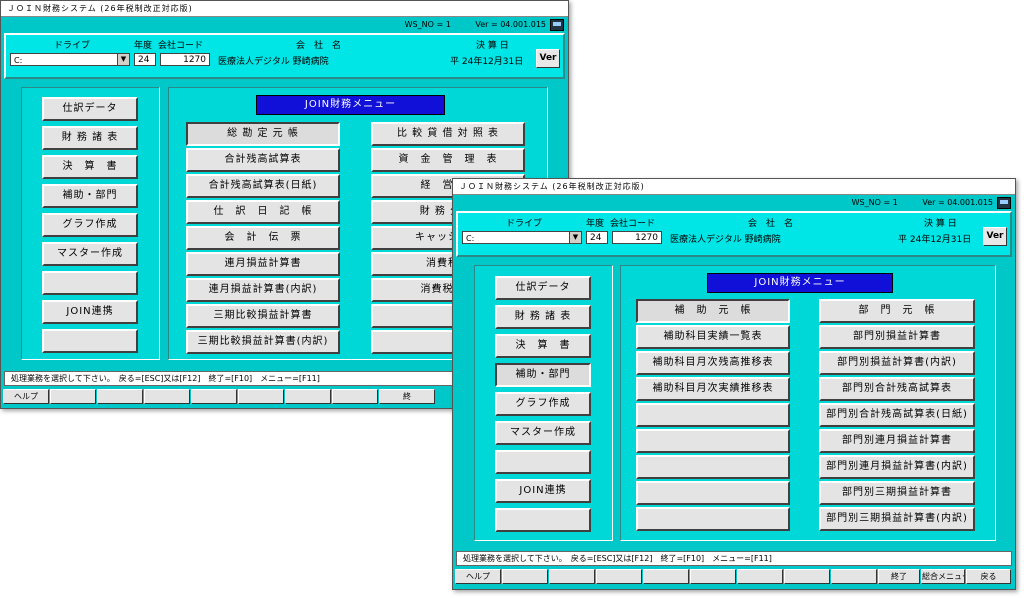  What do you see at coordinates (725, 240) in the screenshot?
I see `company-name: 医療法人デジタル 野崎病院` at bounding box center [725, 240].